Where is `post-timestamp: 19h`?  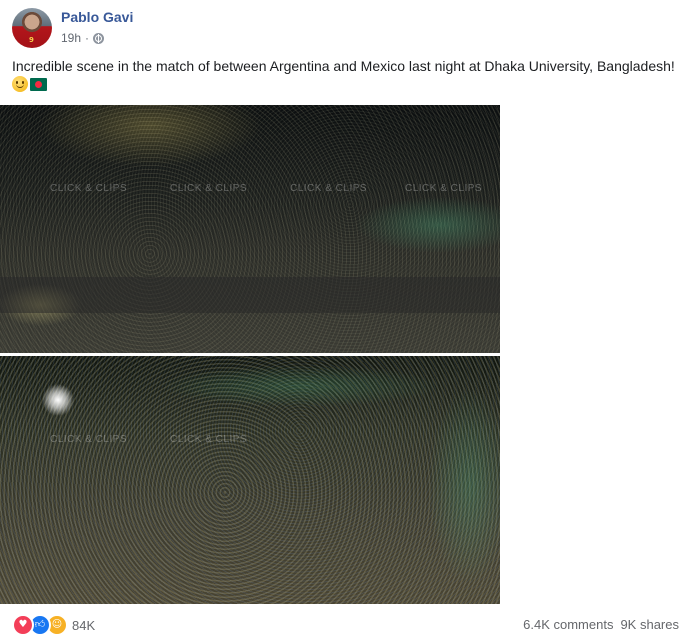 post-timestamp: 19h is located at coordinates (71, 38).